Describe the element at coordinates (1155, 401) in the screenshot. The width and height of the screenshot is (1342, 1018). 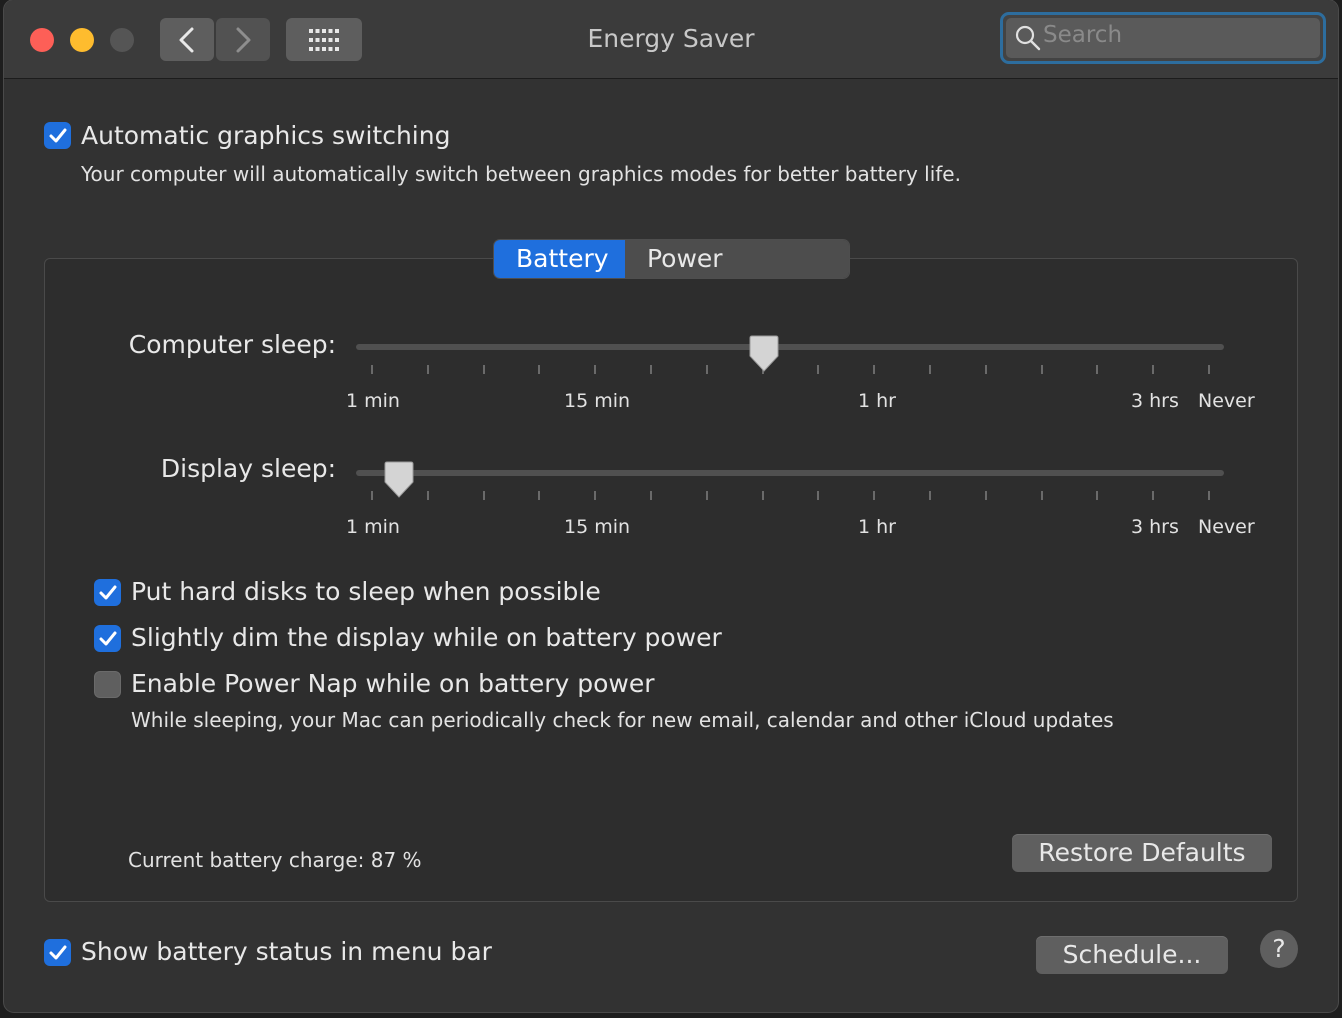
I see `computer-sleep-tick-label-3hrs: 3 hrs` at that location.